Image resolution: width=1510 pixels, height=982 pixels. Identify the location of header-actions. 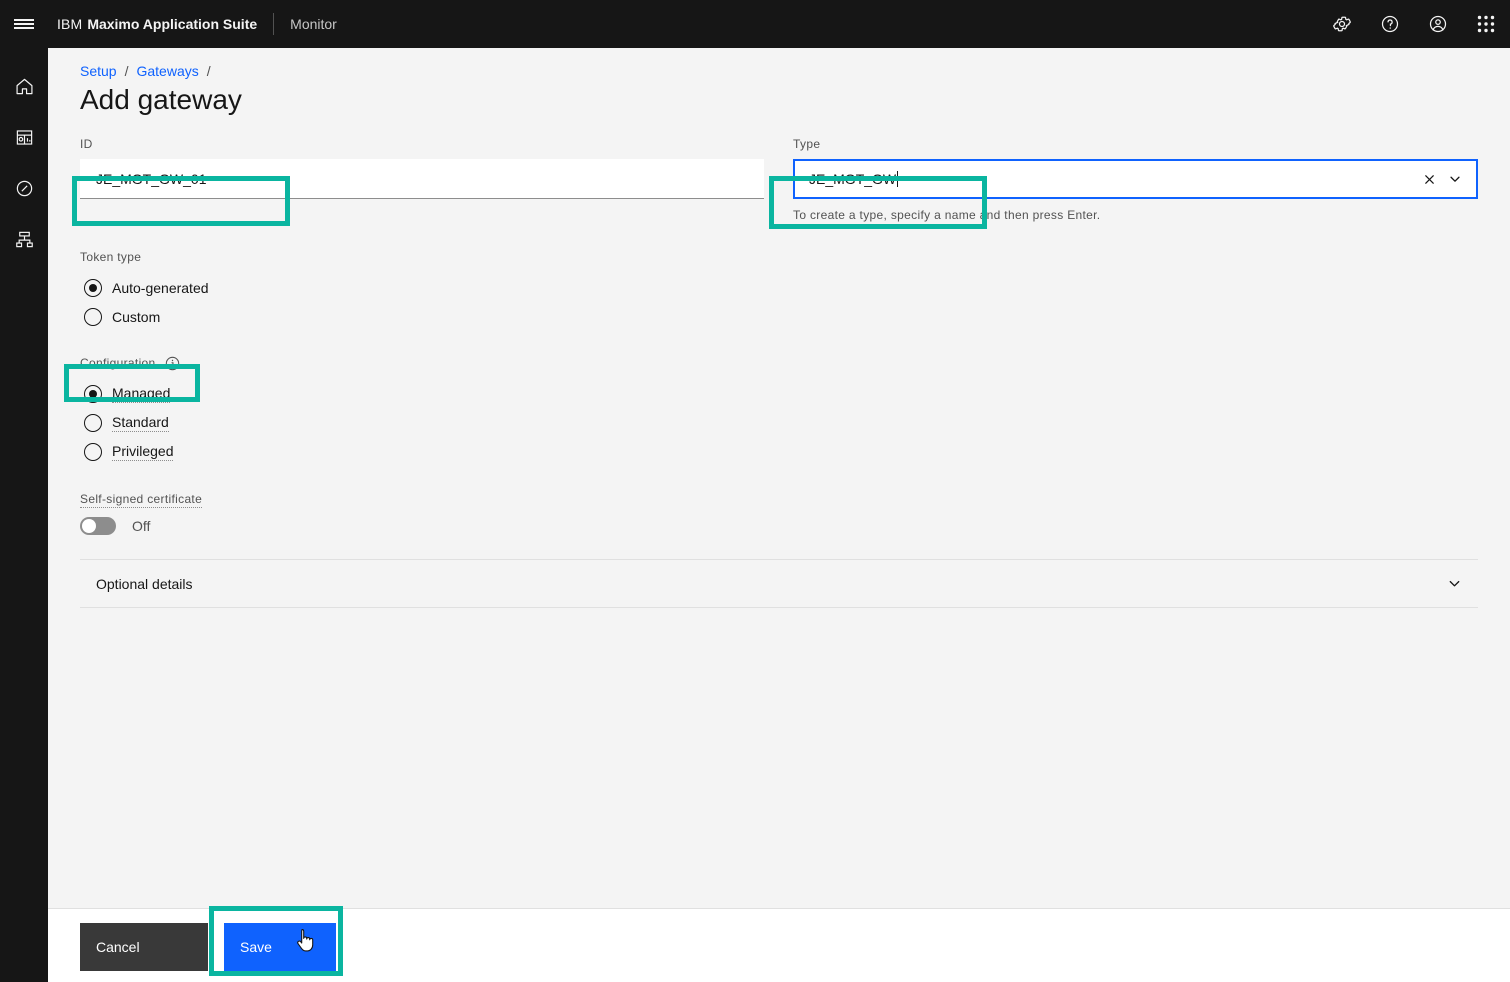
(1414, 24).